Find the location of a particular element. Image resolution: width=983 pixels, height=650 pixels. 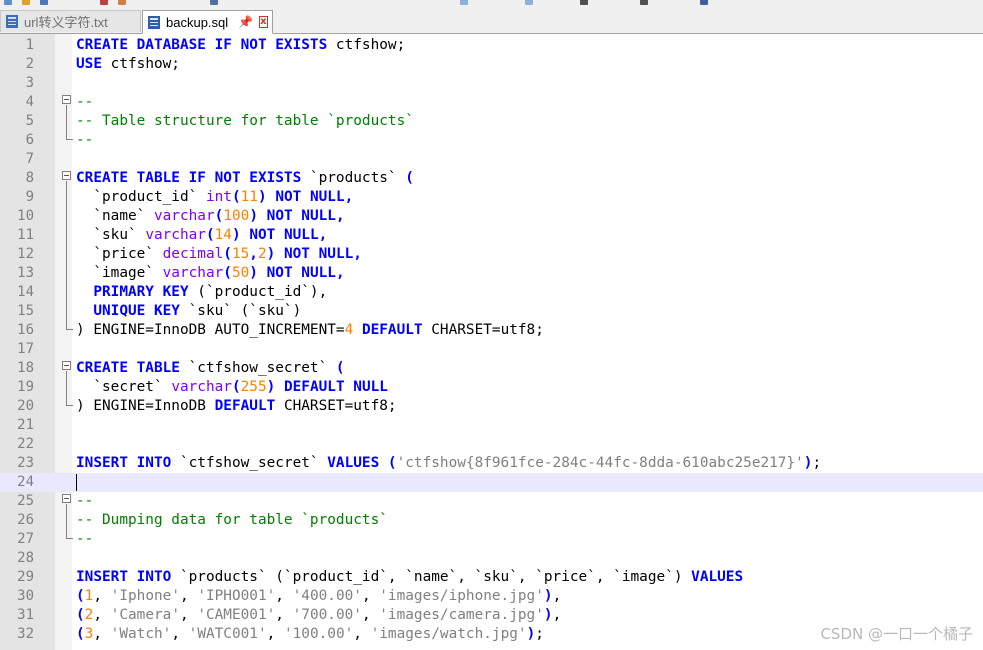

code-line: 10 `name` varchar(100) NOT NULL, is located at coordinates (491, 216).